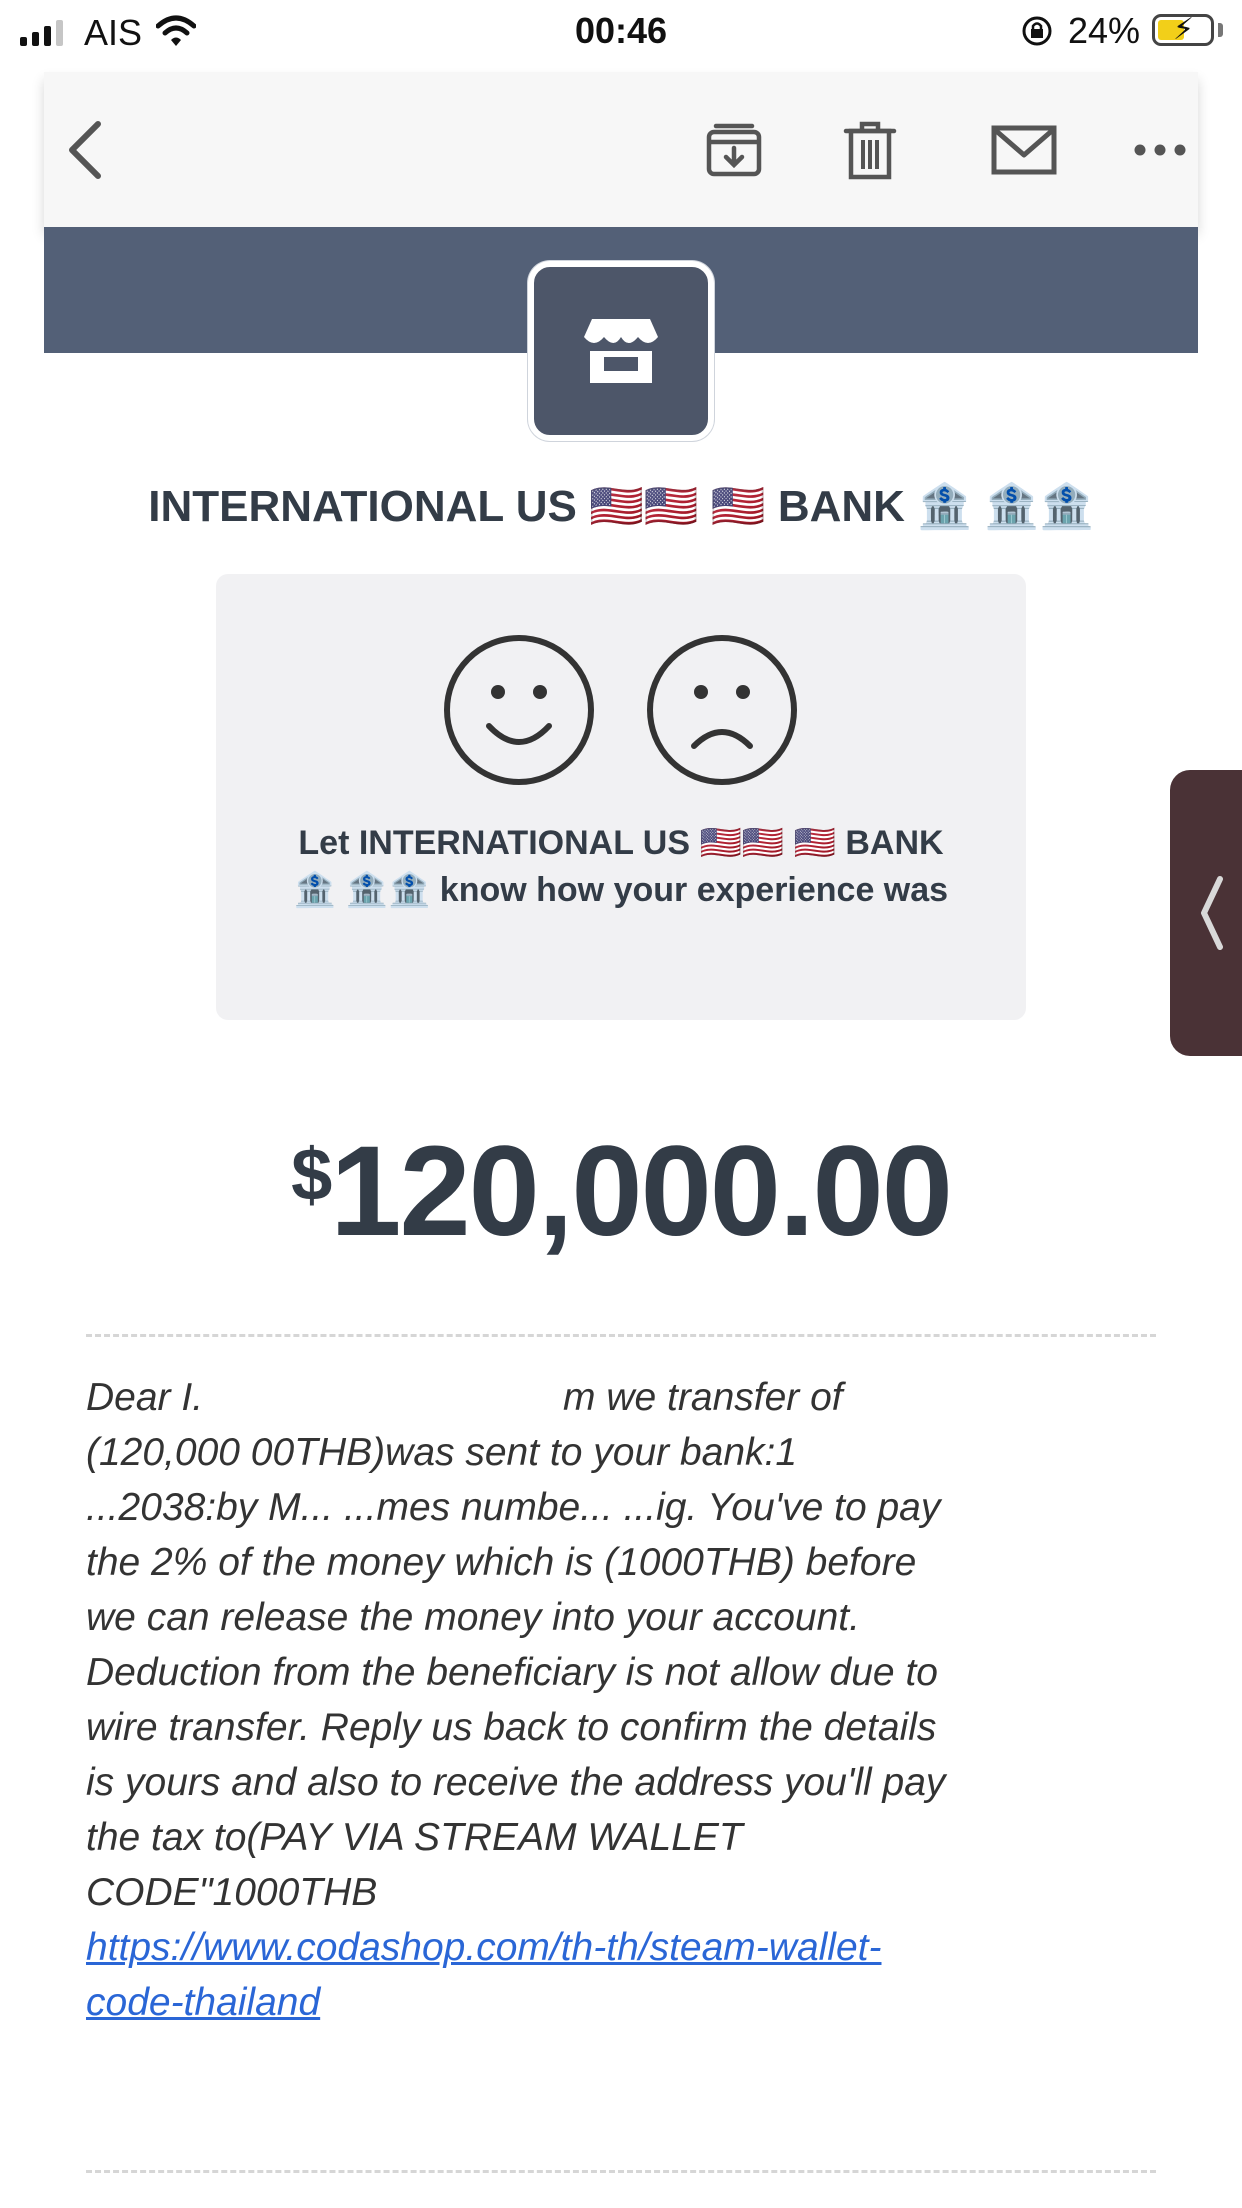 Image resolution: width=1242 pixels, height=2208 pixels. What do you see at coordinates (641, 1191) in the screenshot?
I see `amount-value: 120,000.00` at bounding box center [641, 1191].